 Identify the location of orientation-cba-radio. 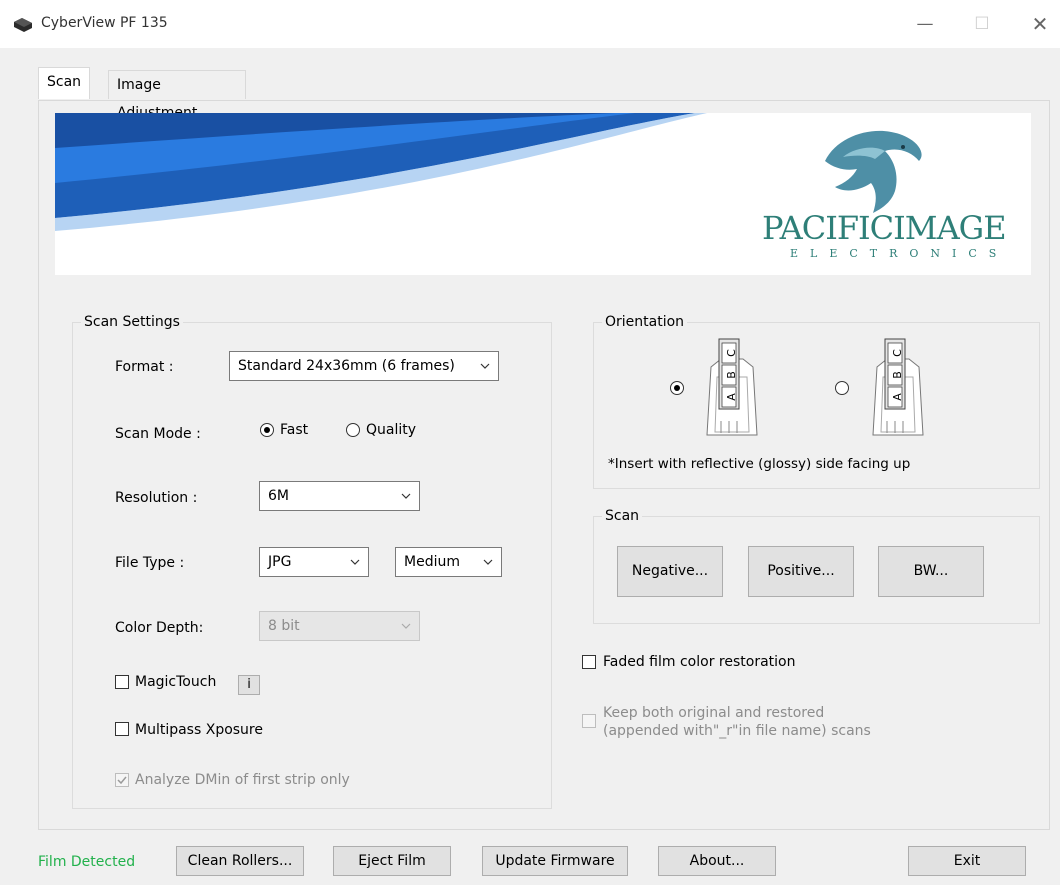
(842, 388).